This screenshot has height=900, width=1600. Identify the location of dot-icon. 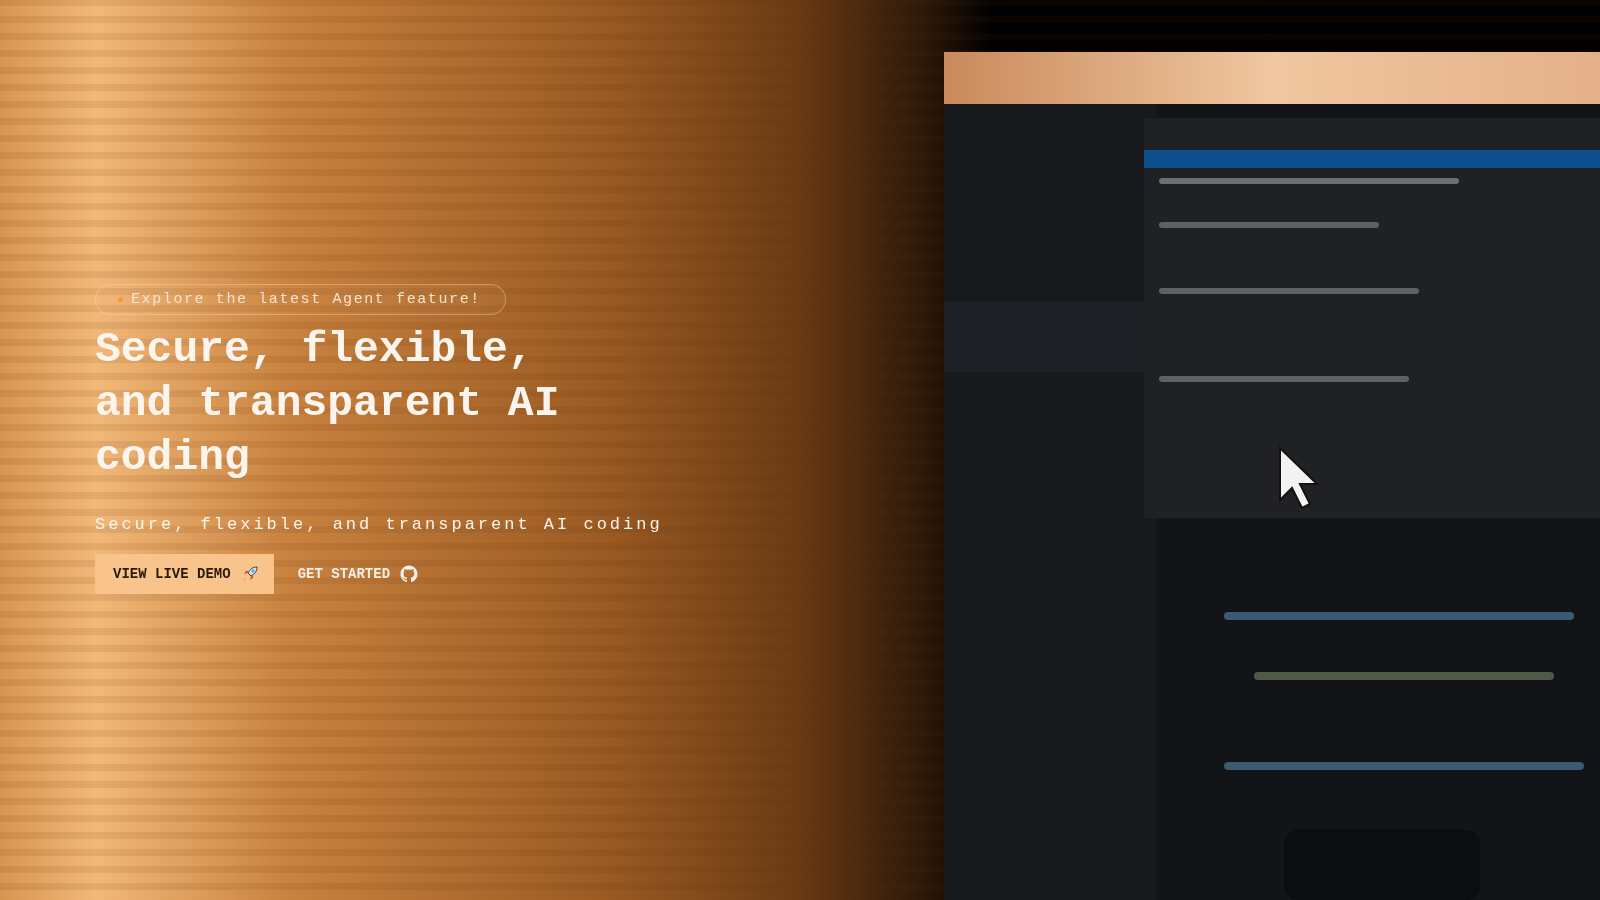
(120, 299).